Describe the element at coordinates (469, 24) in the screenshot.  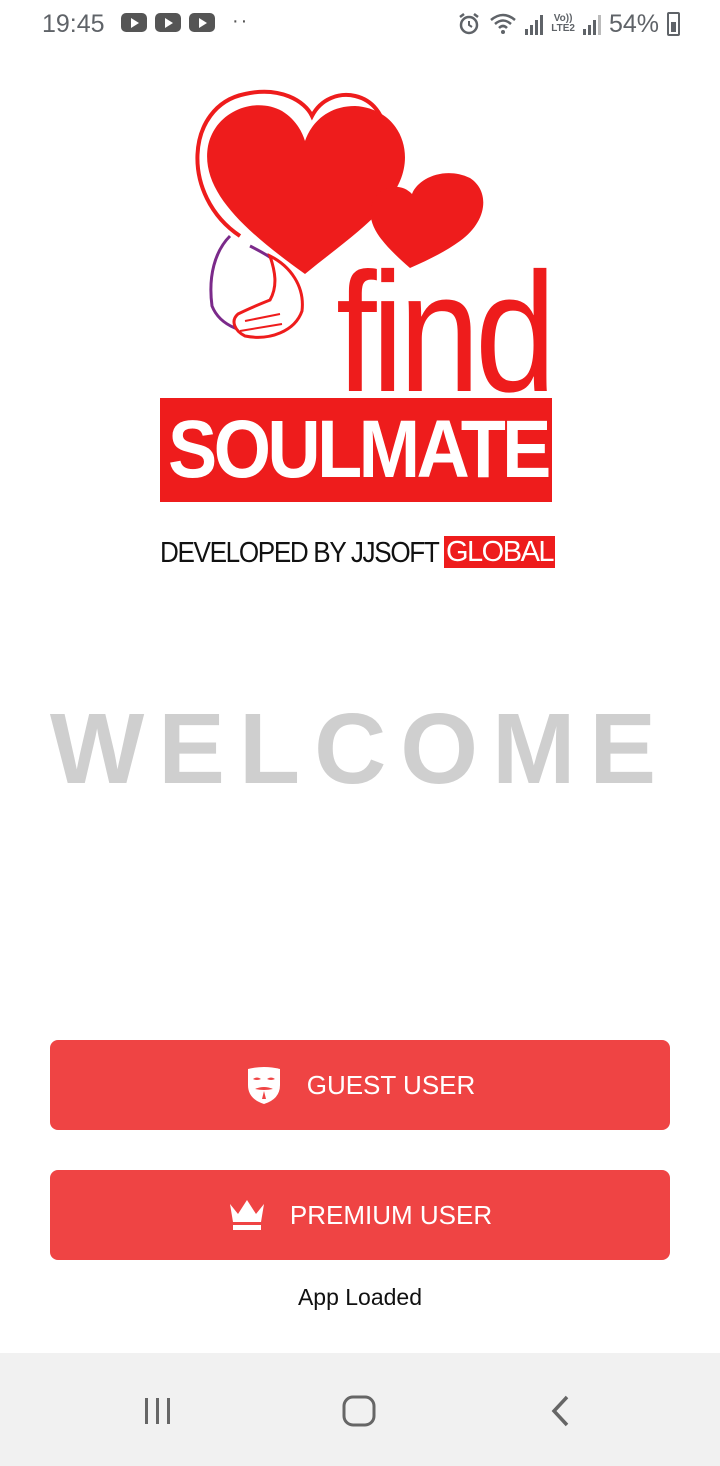
I see `alarm-icon` at that location.